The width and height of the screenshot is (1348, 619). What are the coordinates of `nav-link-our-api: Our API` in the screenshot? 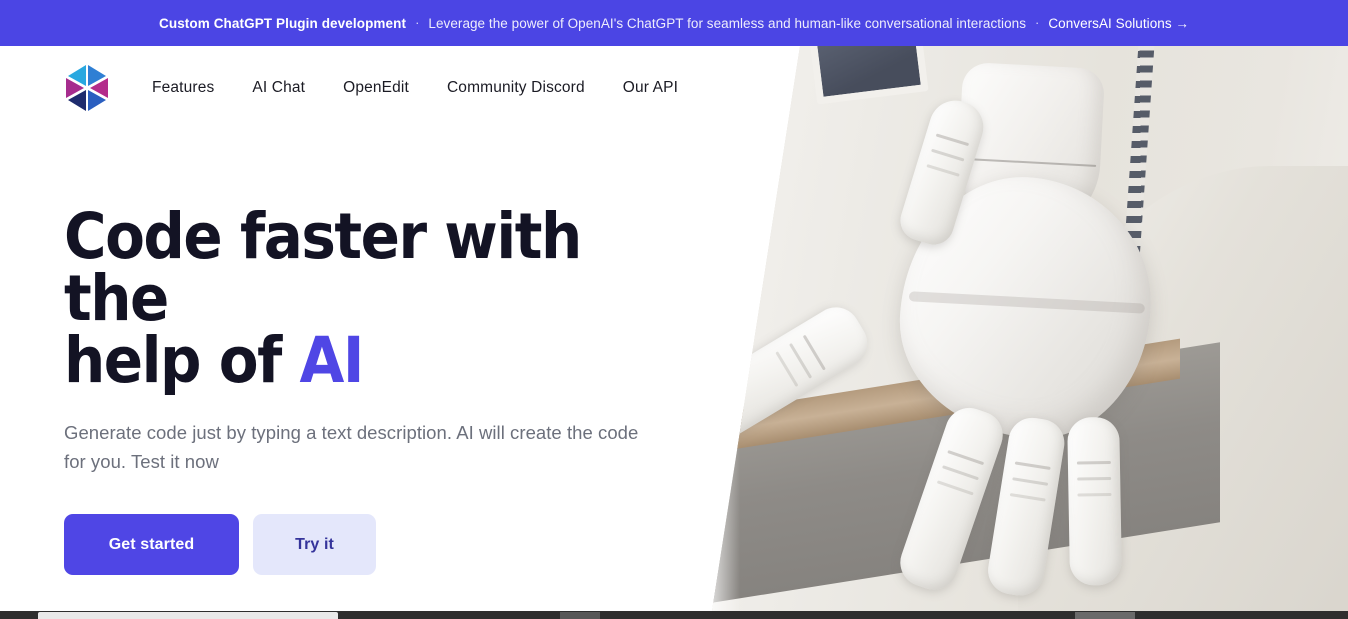 It's located at (650, 87).